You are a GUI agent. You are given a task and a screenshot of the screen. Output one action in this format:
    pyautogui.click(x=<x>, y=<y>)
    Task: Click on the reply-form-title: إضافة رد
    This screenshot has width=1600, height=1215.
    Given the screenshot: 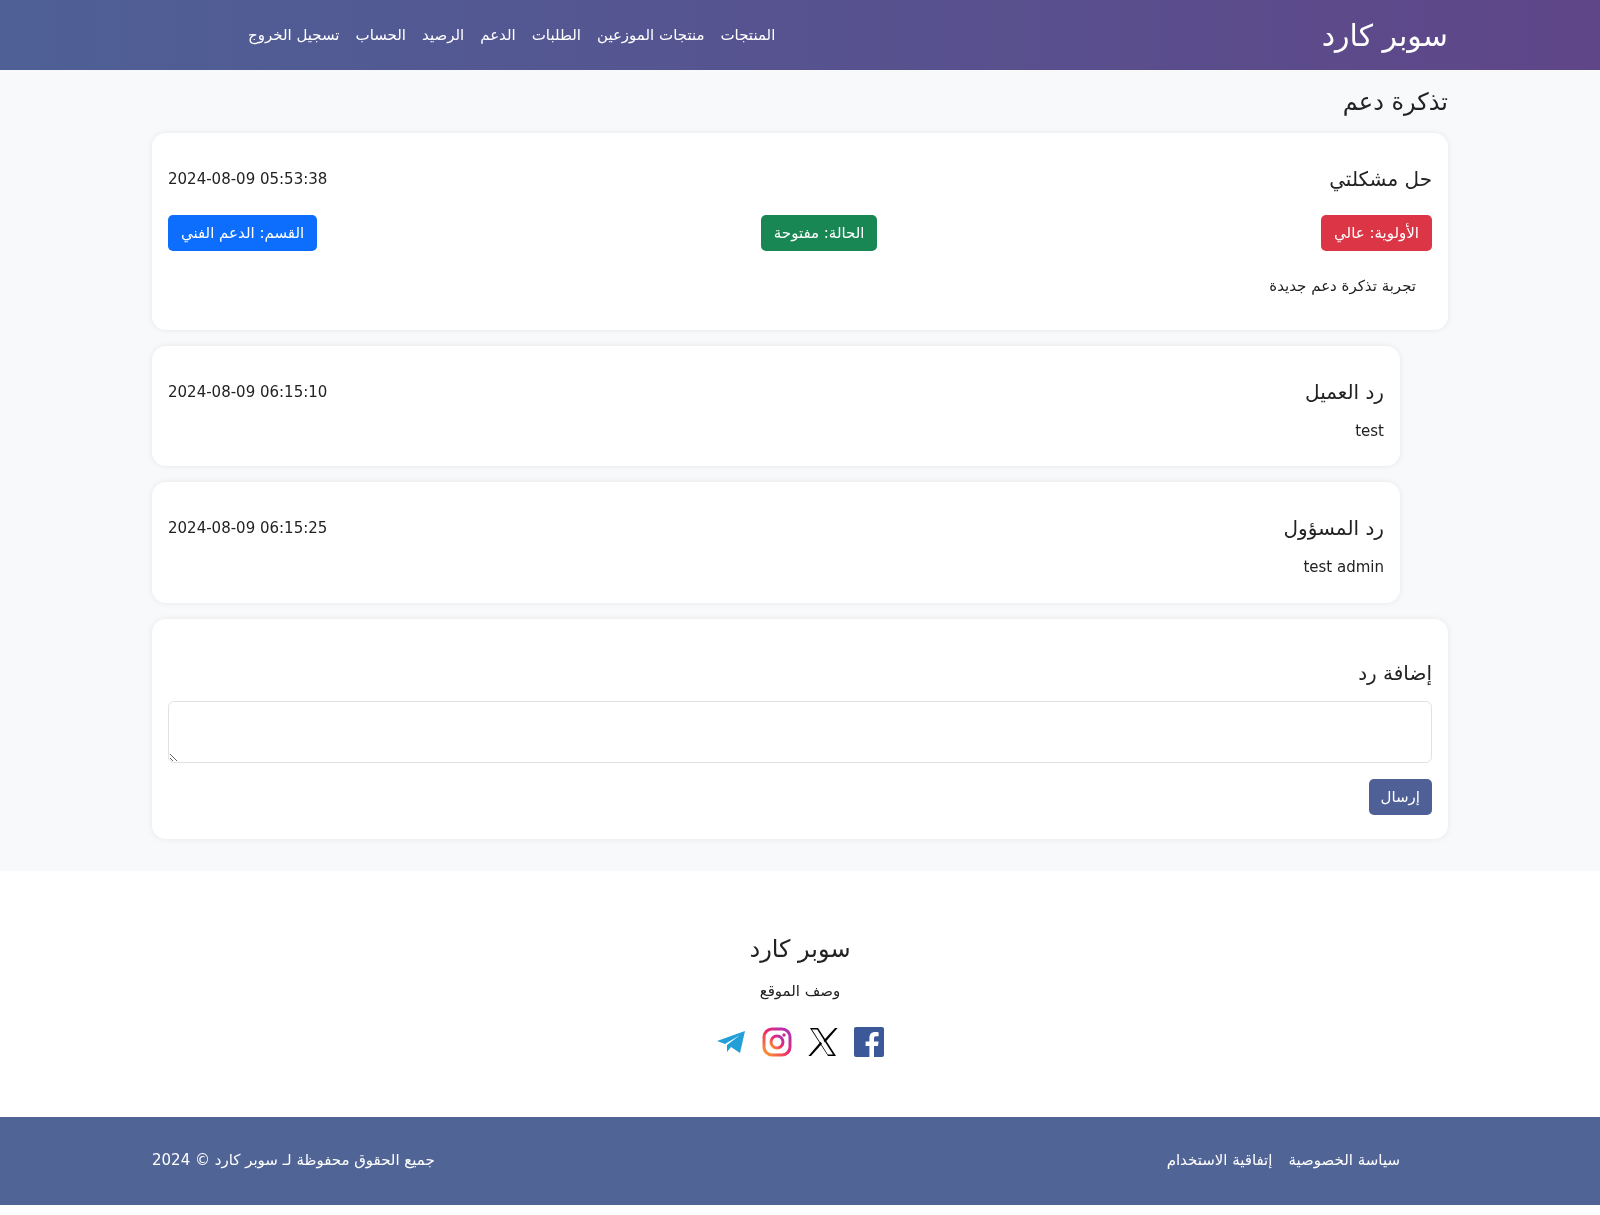 What is the action you would take?
    pyautogui.click(x=1394, y=672)
    